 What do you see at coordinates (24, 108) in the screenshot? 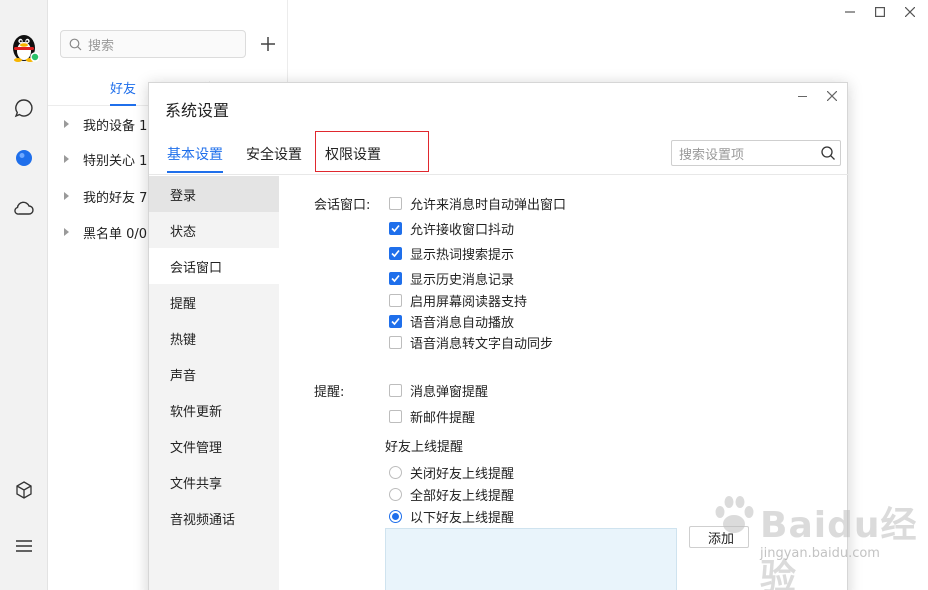
I see `chat-icon` at bounding box center [24, 108].